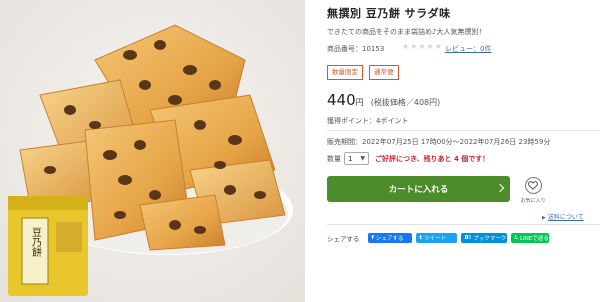 The image size is (600, 302). What do you see at coordinates (341, 100) in the screenshot?
I see `price-value: 440` at bounding box center [341, 100].